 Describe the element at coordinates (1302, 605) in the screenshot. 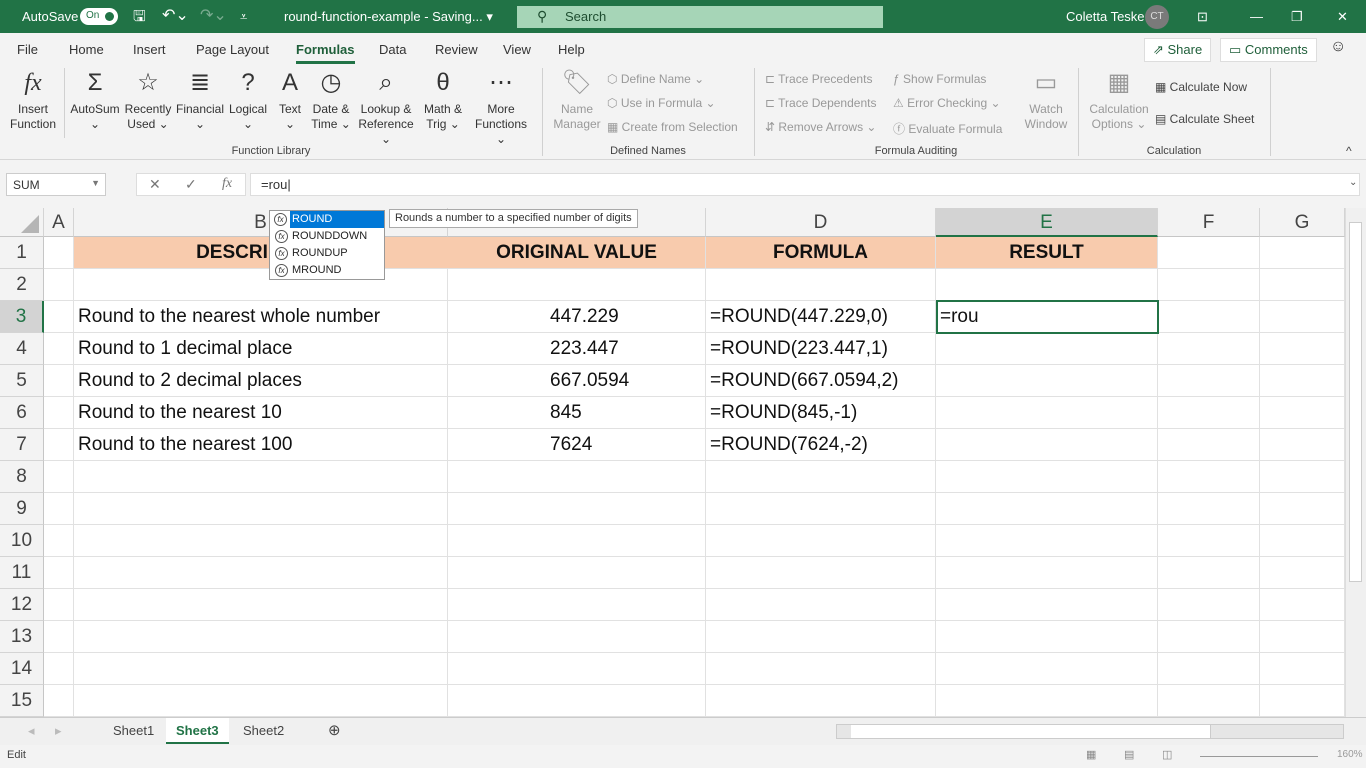

I see `cell-G12` at that location.